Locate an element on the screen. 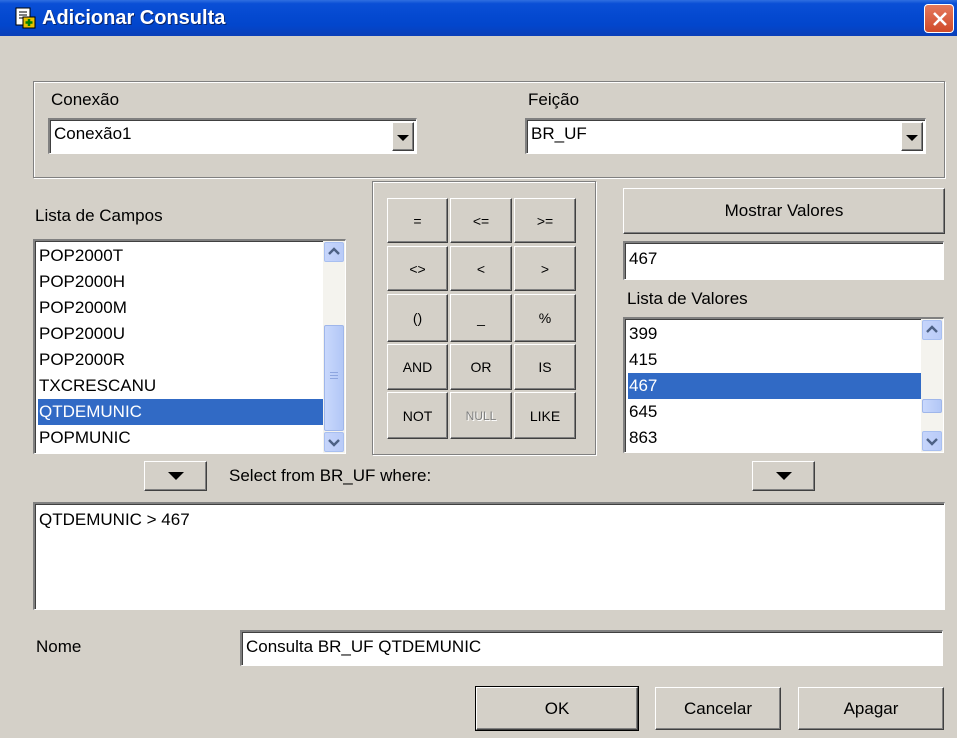 The width and height of the screenshot is (957, 738). close-icon is located at coordinates (940, 19).